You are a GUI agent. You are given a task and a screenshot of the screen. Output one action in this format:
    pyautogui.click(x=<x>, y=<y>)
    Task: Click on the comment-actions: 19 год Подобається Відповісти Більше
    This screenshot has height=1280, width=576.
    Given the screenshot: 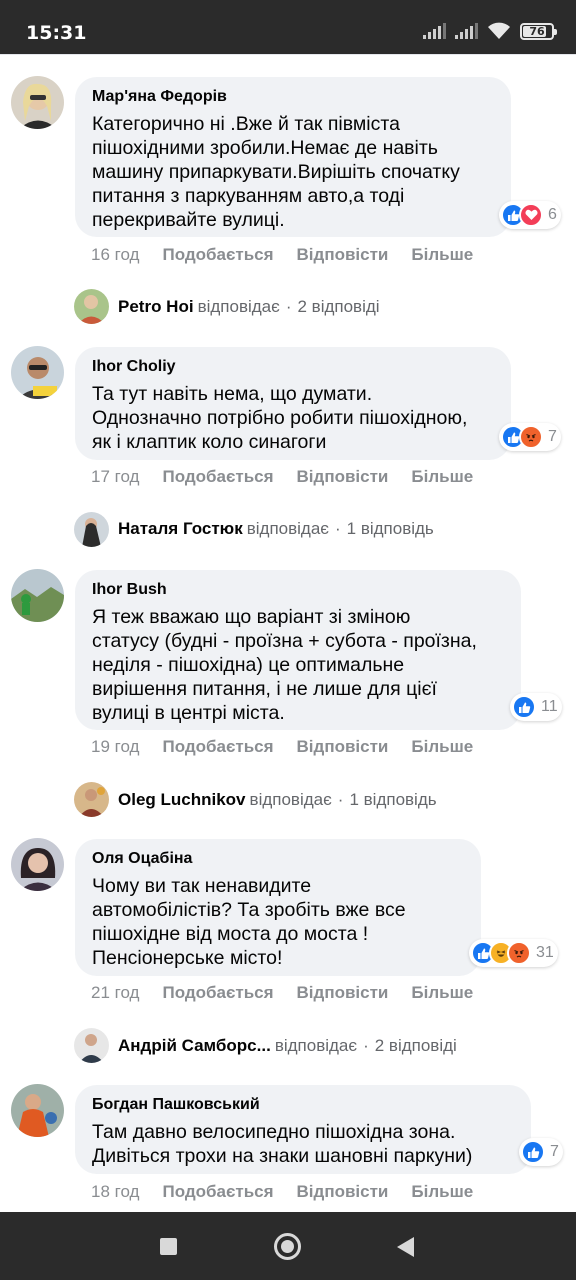 What is the action you would take?
    pyautogui.click(x=282, y=747)
    